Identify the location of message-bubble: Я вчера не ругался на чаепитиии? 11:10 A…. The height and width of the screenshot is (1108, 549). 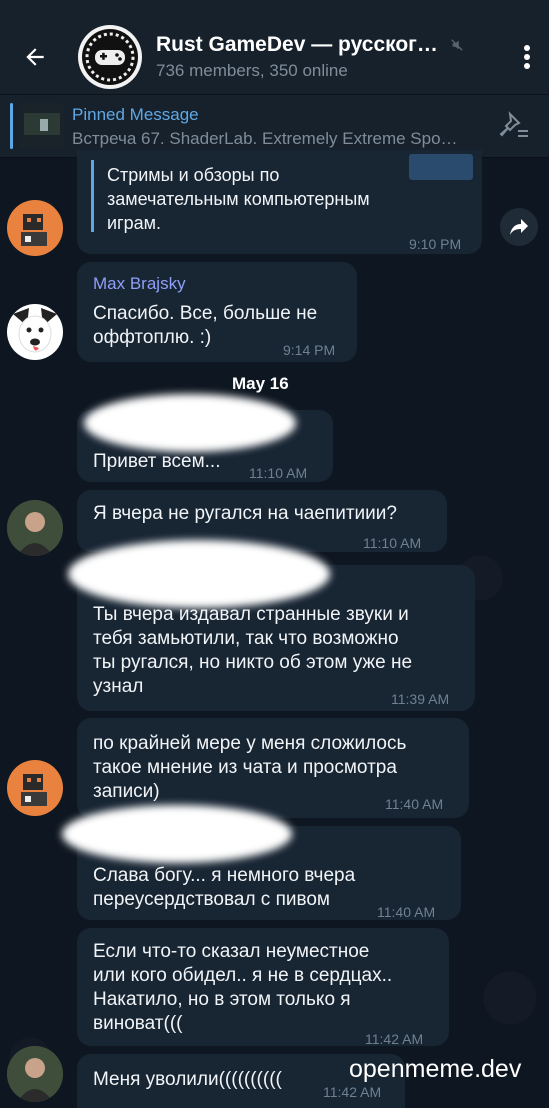
(262, 521).